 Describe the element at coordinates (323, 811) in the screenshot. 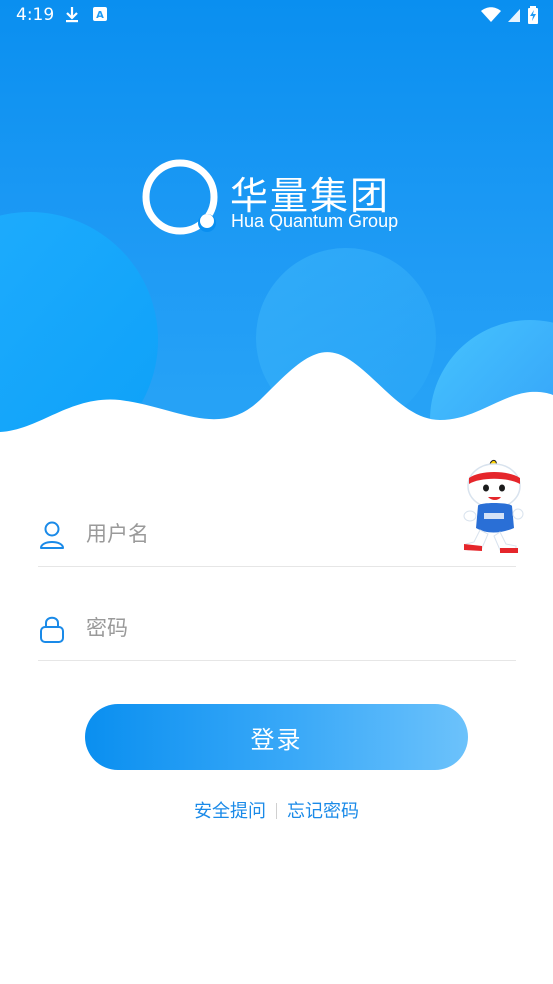

I see `forgot-password-link: 忘记密码` at that location.